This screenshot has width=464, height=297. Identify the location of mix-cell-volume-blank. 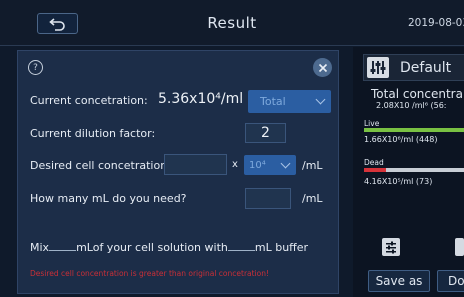
(63, 246).